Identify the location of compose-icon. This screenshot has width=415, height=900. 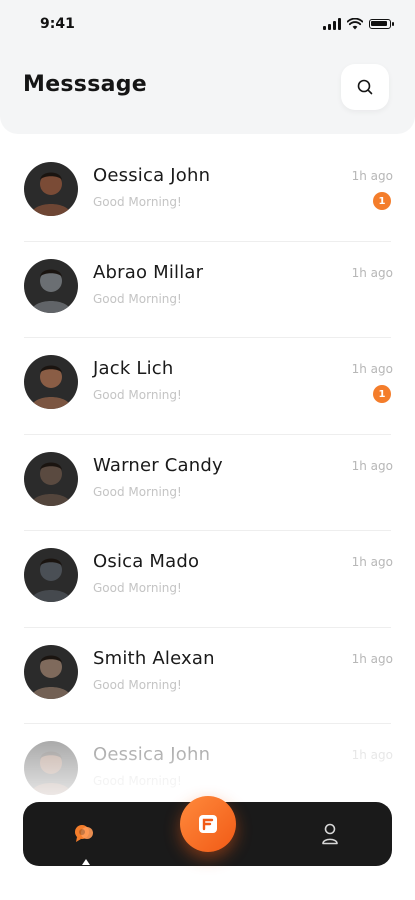
(208, 824).